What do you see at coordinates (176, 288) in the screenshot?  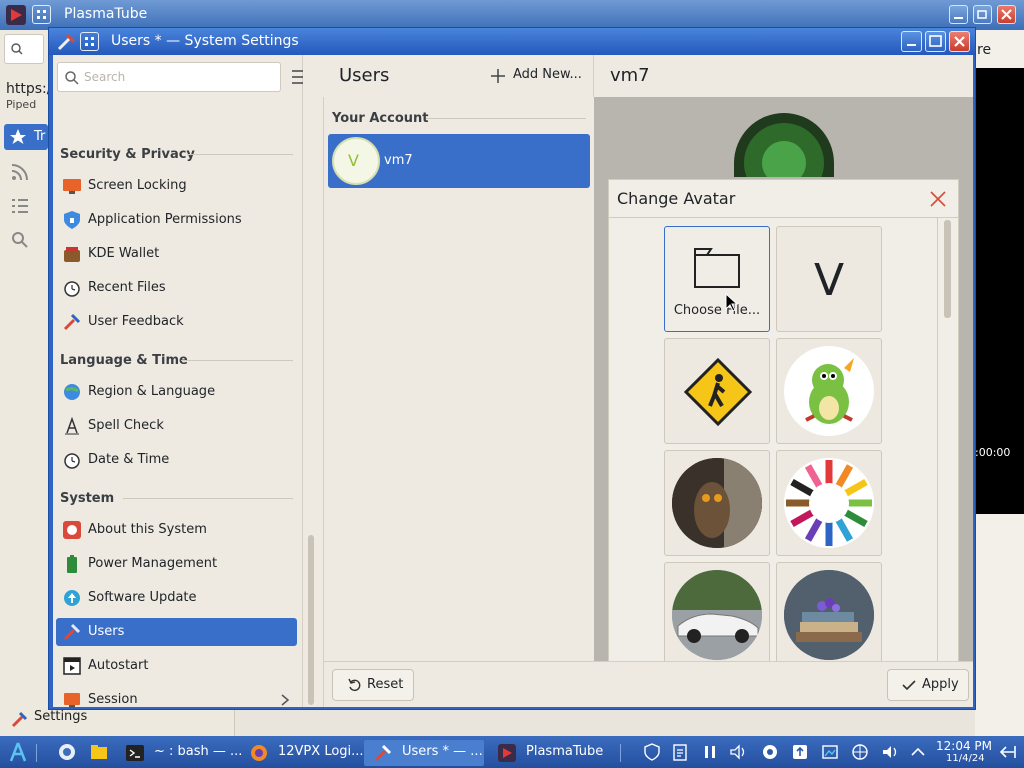 I see `sidebar-item-recent-files: Recent Files` at bounding box center [176, 288].